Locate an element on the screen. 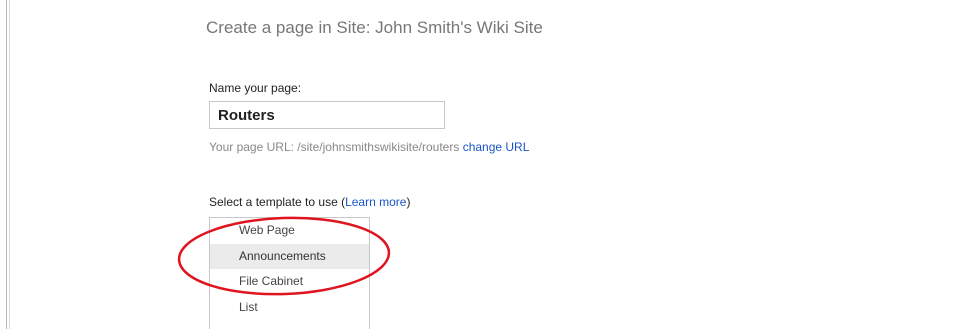 The height and width of the screenshot is (329, 954). change-url-link: change URL is located at coordinates (496, 147).